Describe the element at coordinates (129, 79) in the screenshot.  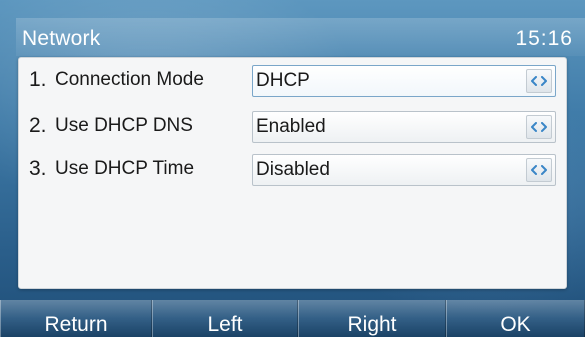
I see `row-label: Connection Mode` at that location.